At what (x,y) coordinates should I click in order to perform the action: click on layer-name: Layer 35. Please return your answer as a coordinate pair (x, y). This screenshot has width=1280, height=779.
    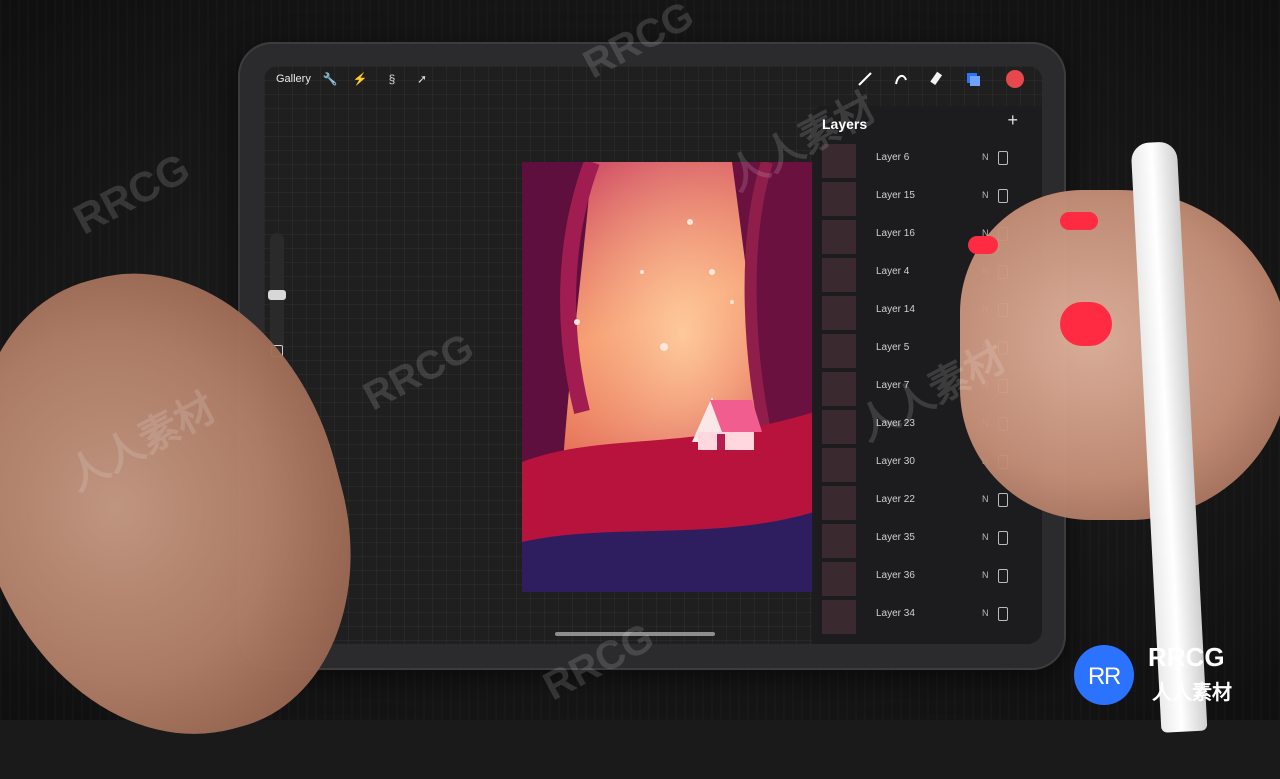
    Looking at the image, I should click on (895, 537).